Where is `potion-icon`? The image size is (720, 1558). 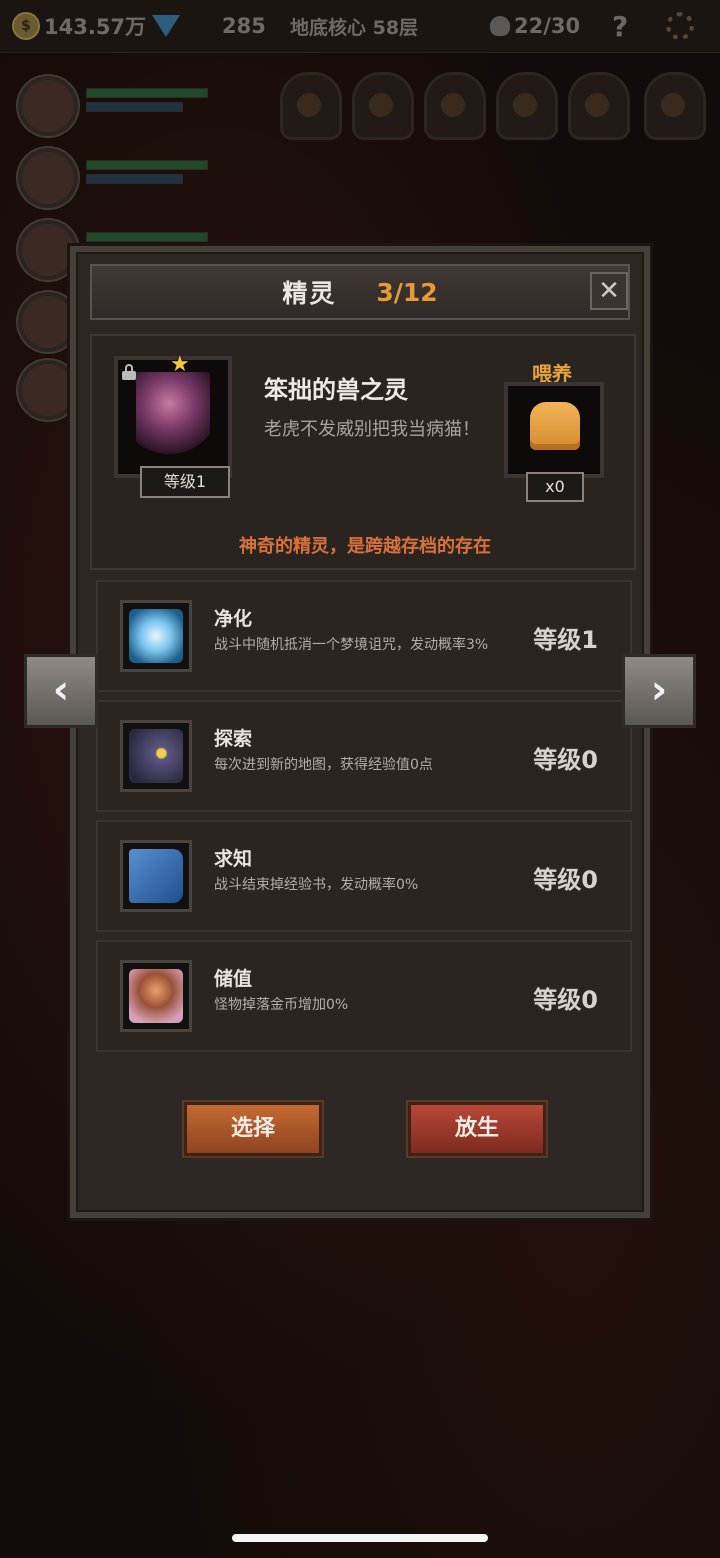
potion-icon is located at coordinates (453, 105).